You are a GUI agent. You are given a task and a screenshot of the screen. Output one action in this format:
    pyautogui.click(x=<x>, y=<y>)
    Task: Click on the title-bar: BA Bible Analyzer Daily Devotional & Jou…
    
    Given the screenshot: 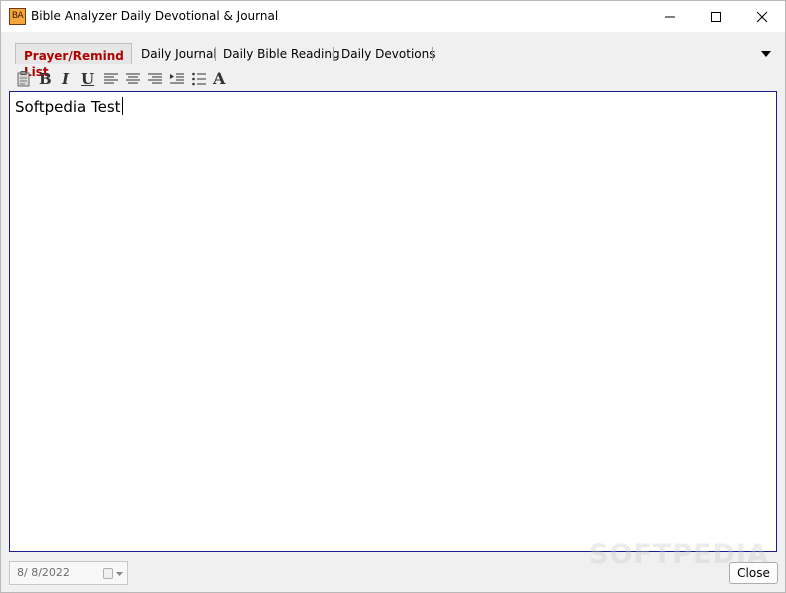 What is the action you would take?
    pyautogui.click(x=393, y=16)
    